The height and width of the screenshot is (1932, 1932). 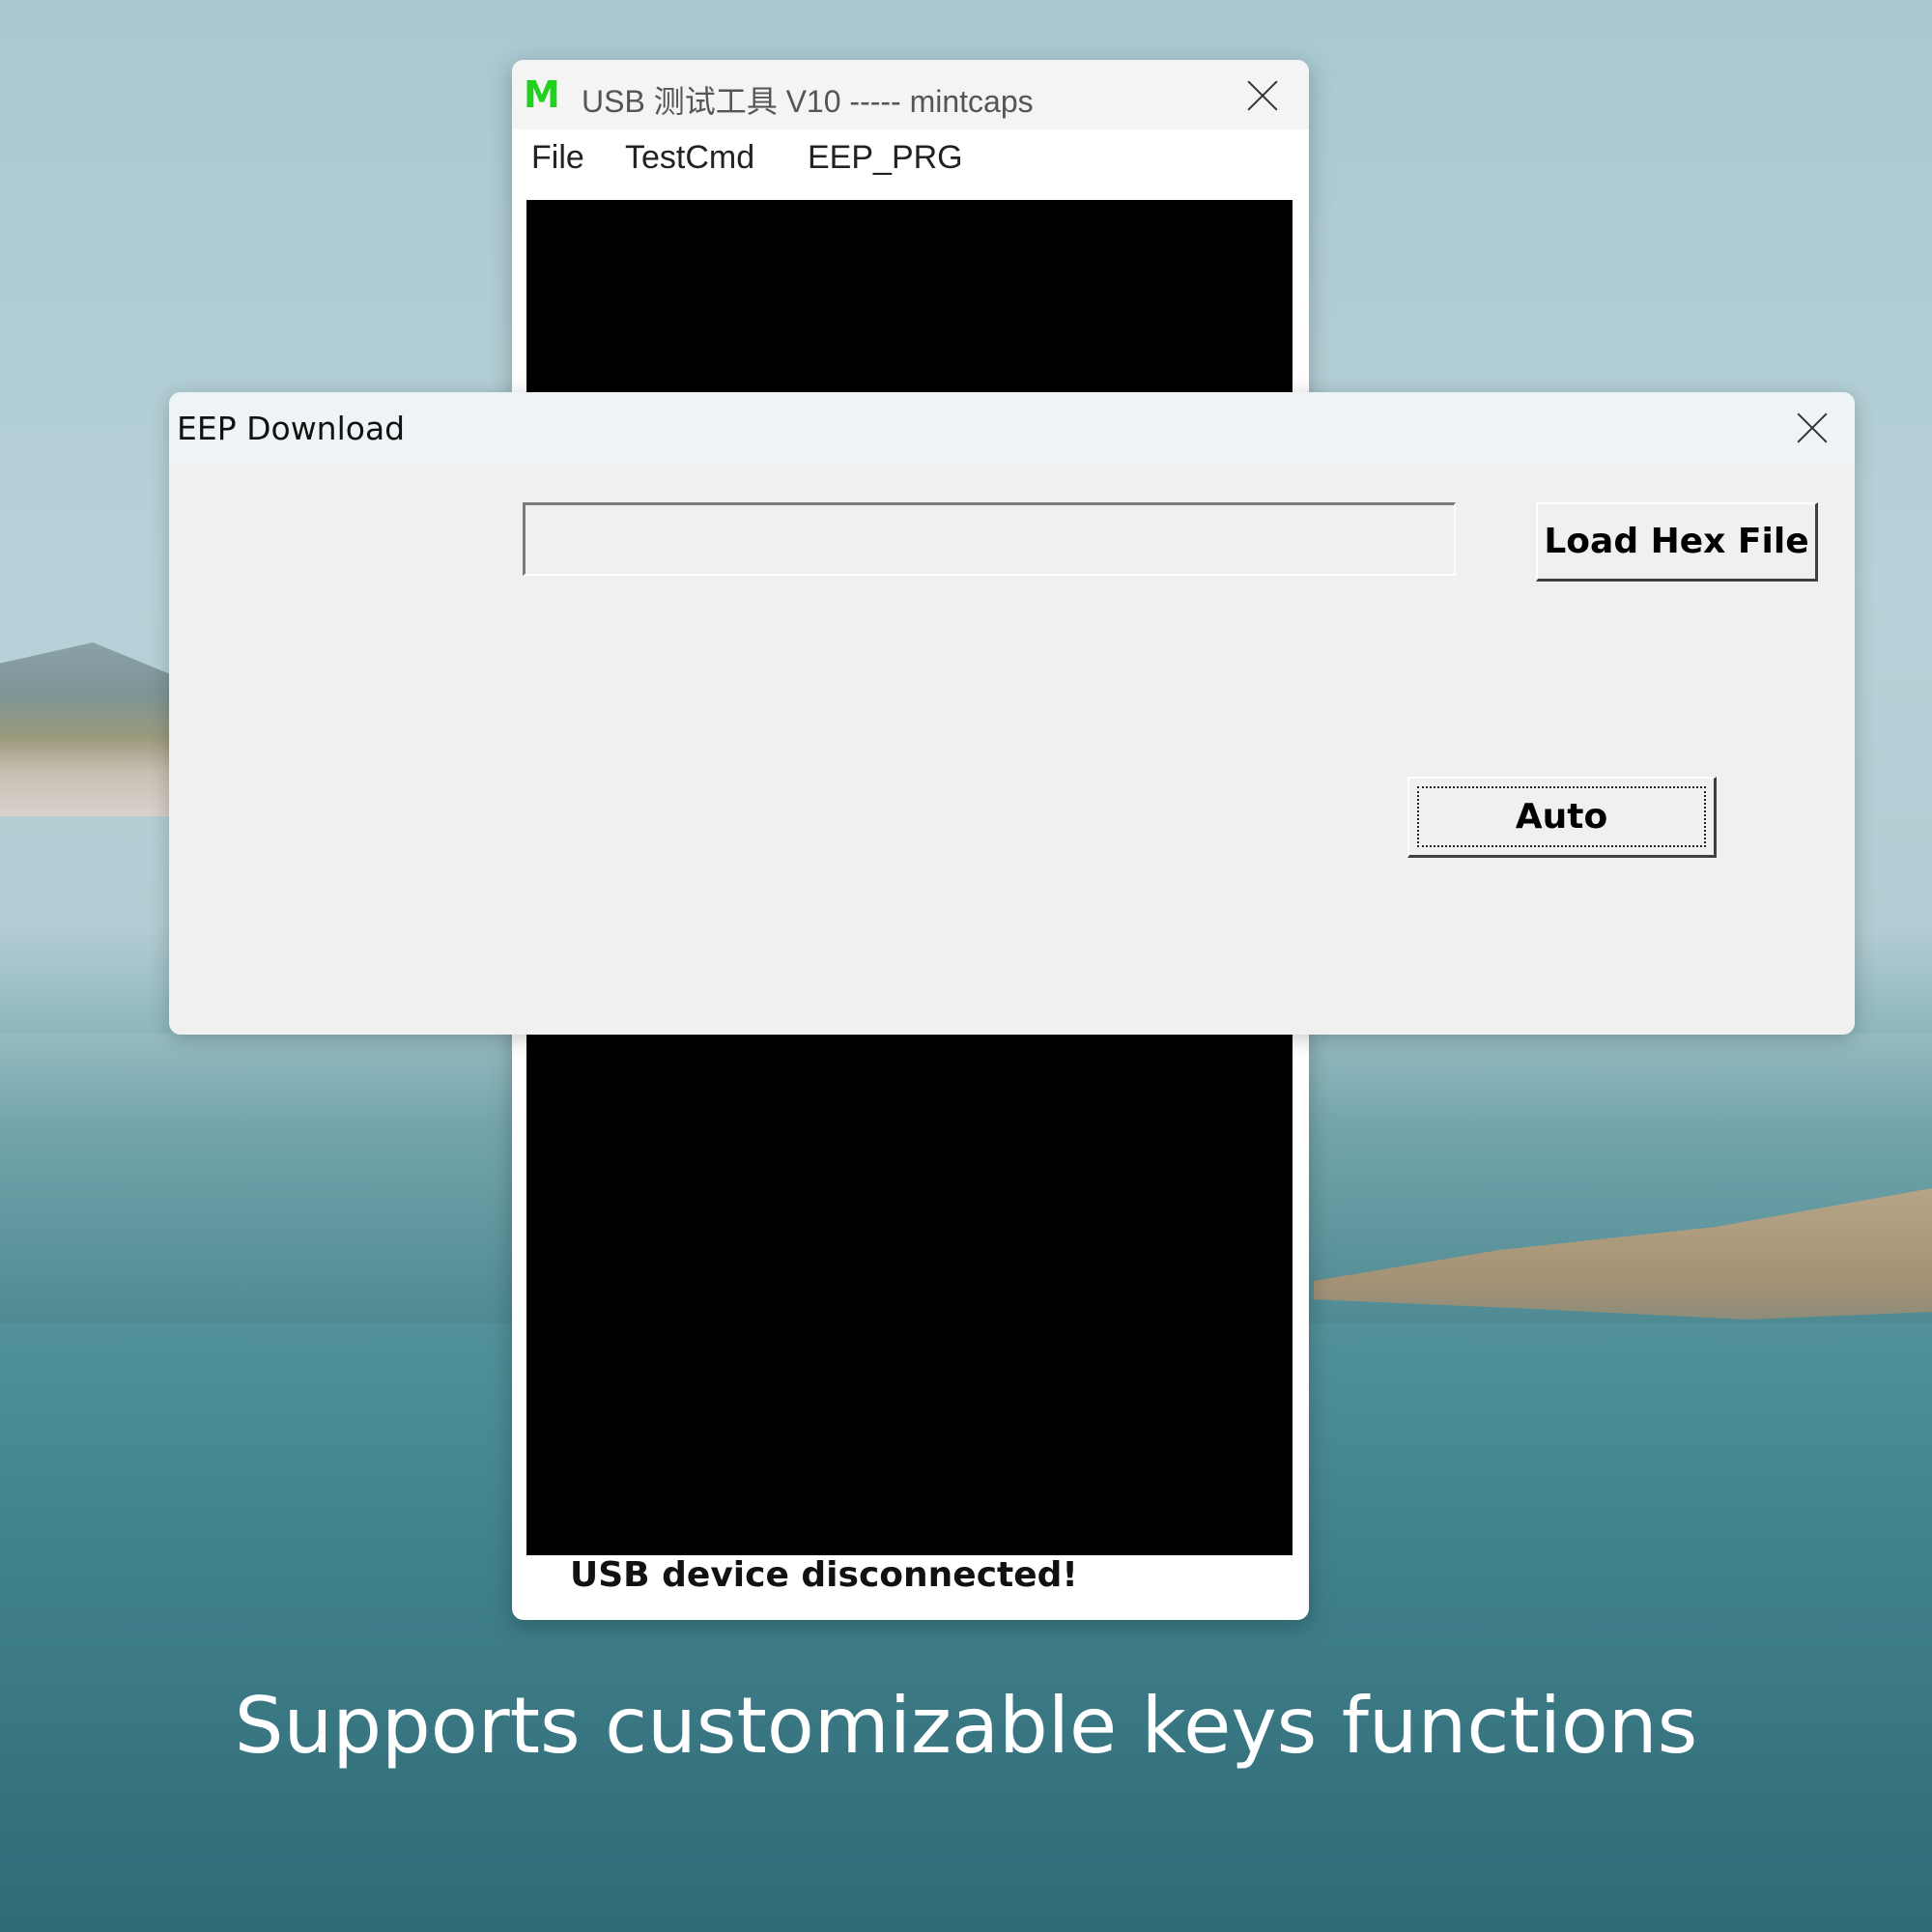 I want to click on background-hill, so click(x=84, y=729).